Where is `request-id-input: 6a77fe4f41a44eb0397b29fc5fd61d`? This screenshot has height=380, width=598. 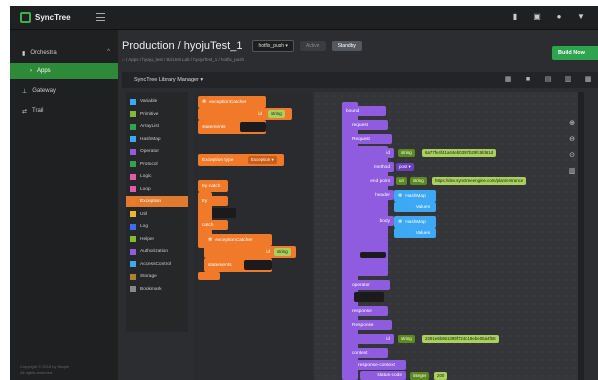 request-id-input: 6a77fe4f41a44eb0397b29fc5fd61d is located at coordinates (459, 153).